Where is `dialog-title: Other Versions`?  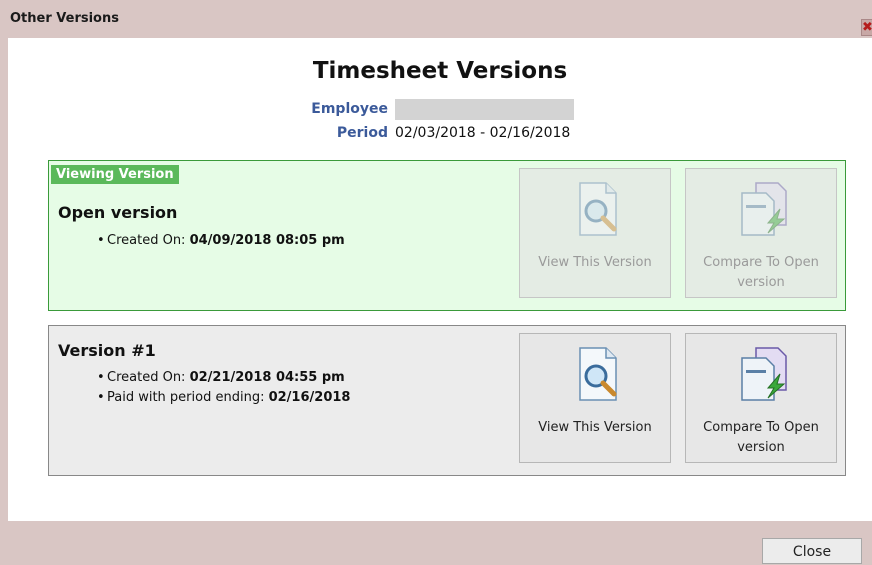
dialog-title: Other Versions is located at coordinates (64, 18).